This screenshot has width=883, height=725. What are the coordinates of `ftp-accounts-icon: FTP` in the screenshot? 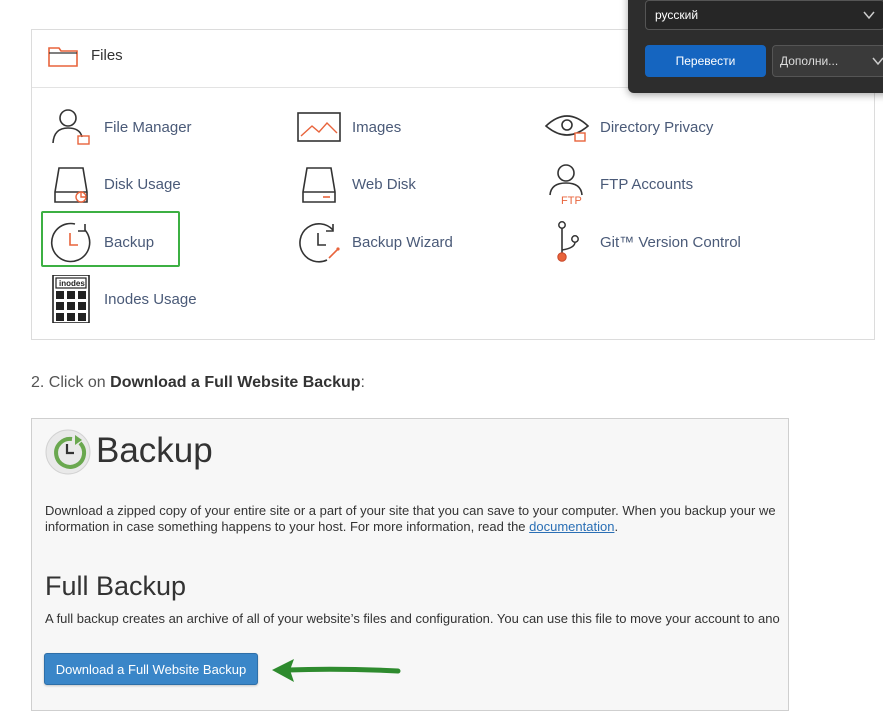 It's located at (567, 184).